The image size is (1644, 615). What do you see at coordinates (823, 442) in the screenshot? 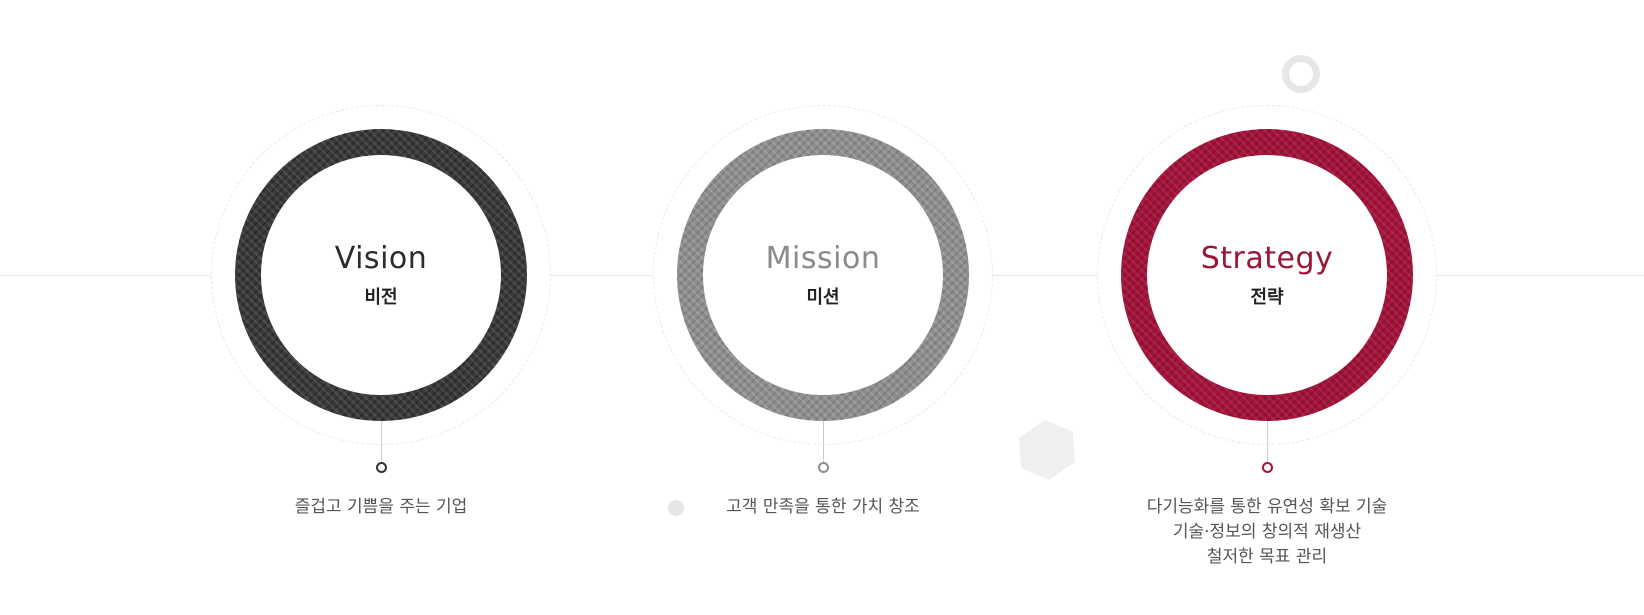
I see `mission-stem-line` at bounding box center [823, 442].